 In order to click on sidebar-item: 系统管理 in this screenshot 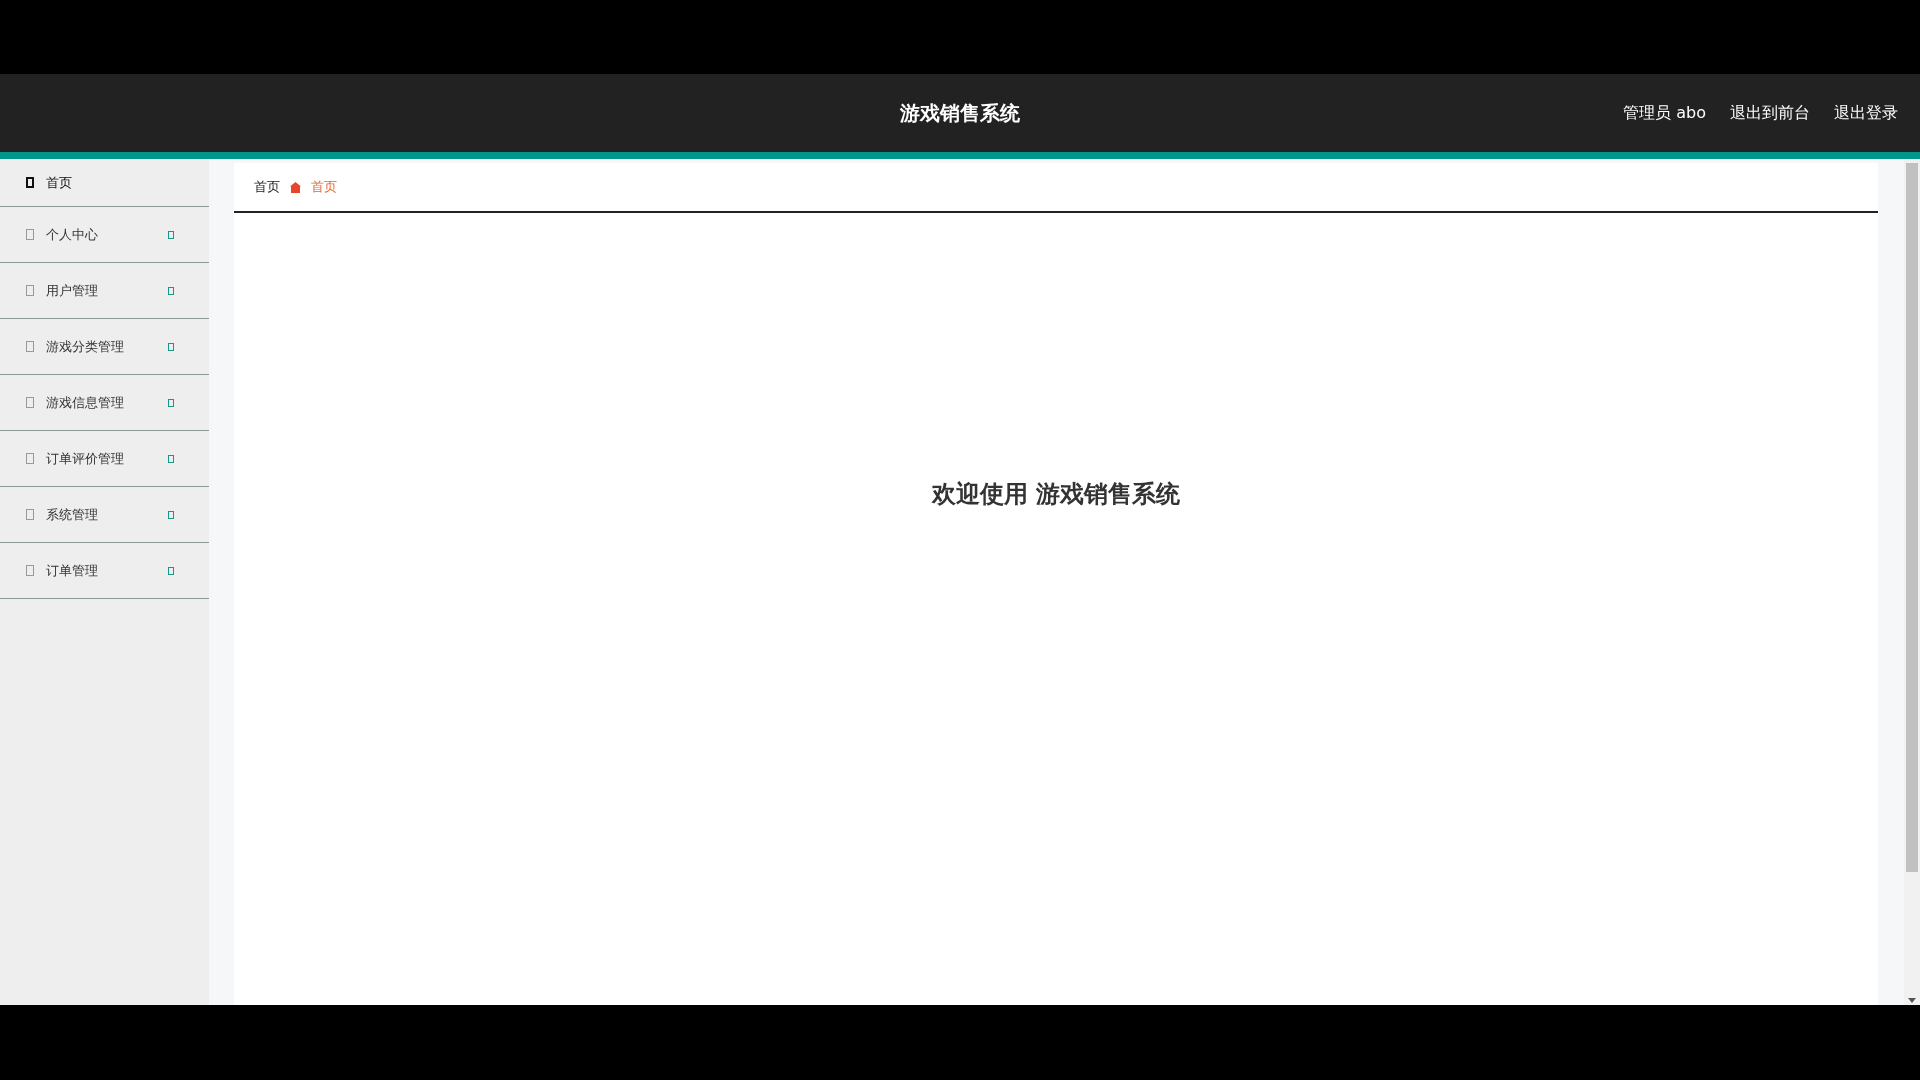, I will do `click(104, 515)`.